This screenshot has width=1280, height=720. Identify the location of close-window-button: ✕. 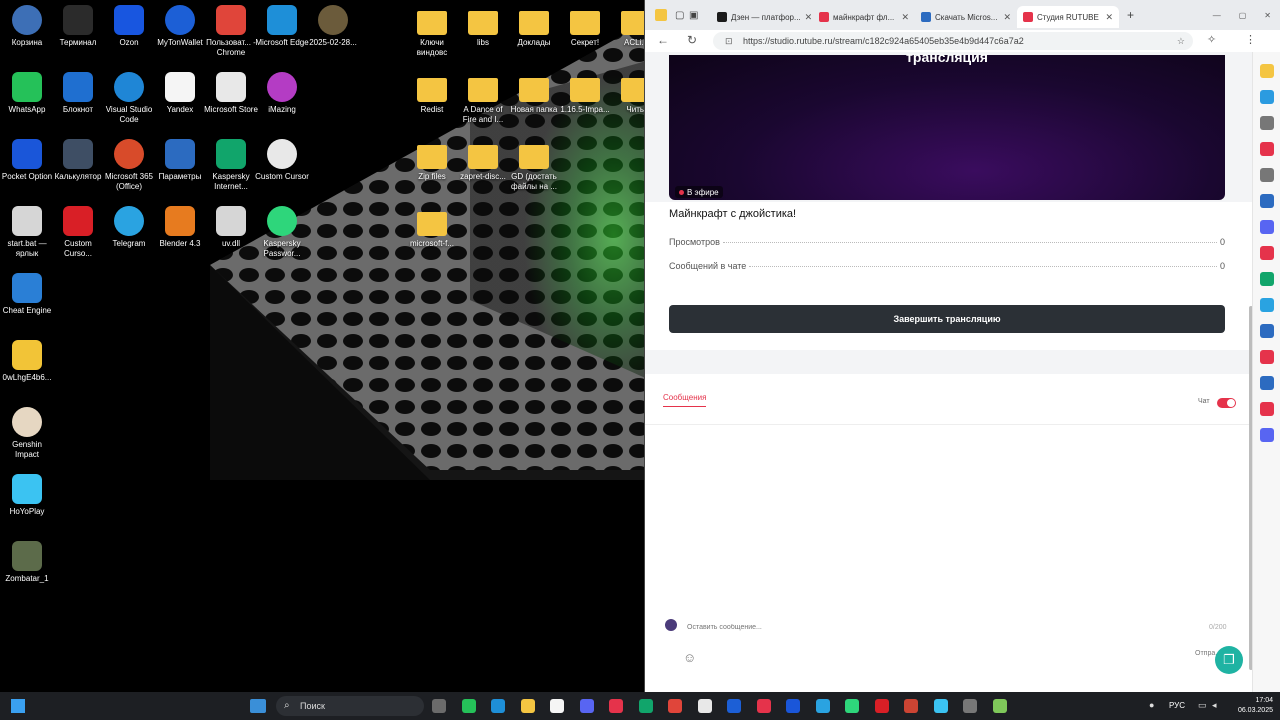
(1267, 15).